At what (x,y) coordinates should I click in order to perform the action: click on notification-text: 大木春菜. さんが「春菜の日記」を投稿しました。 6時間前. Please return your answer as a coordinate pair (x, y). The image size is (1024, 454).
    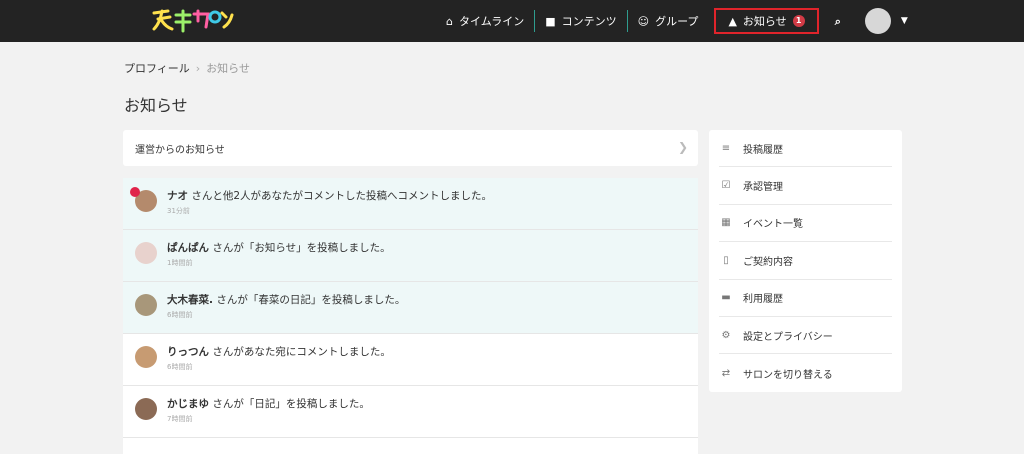
    Looking at the image, I should click on (286, 306).